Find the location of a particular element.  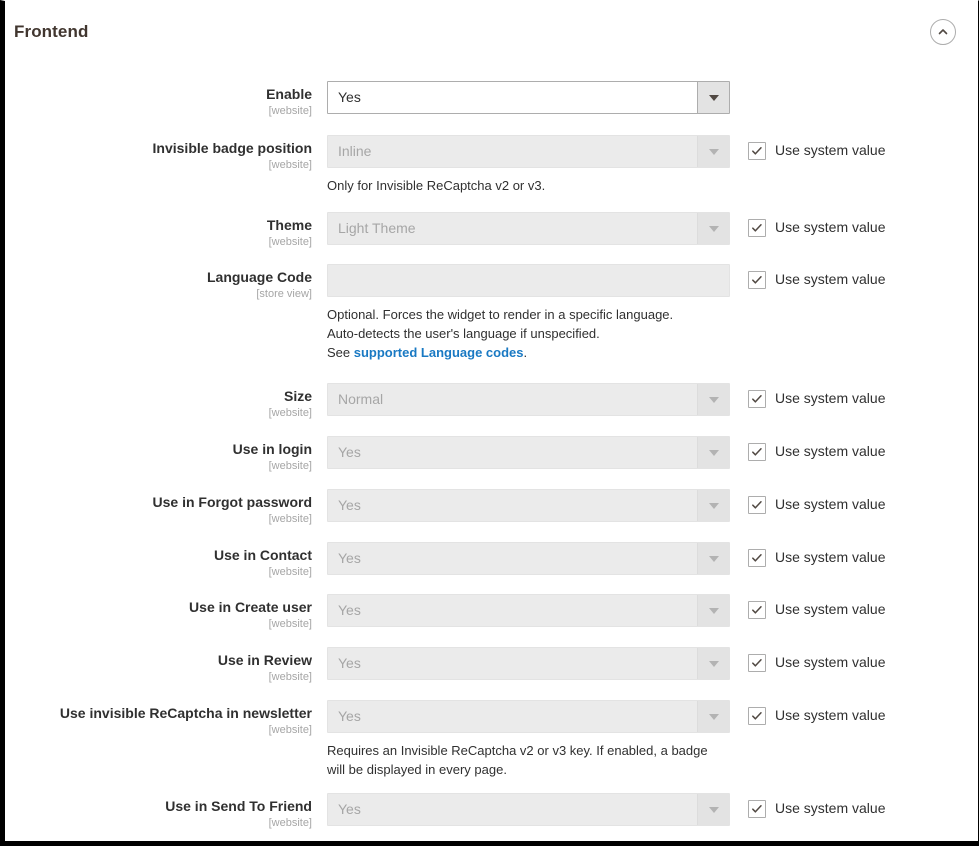

select-value: Normal is located at coordinates (361, 399).